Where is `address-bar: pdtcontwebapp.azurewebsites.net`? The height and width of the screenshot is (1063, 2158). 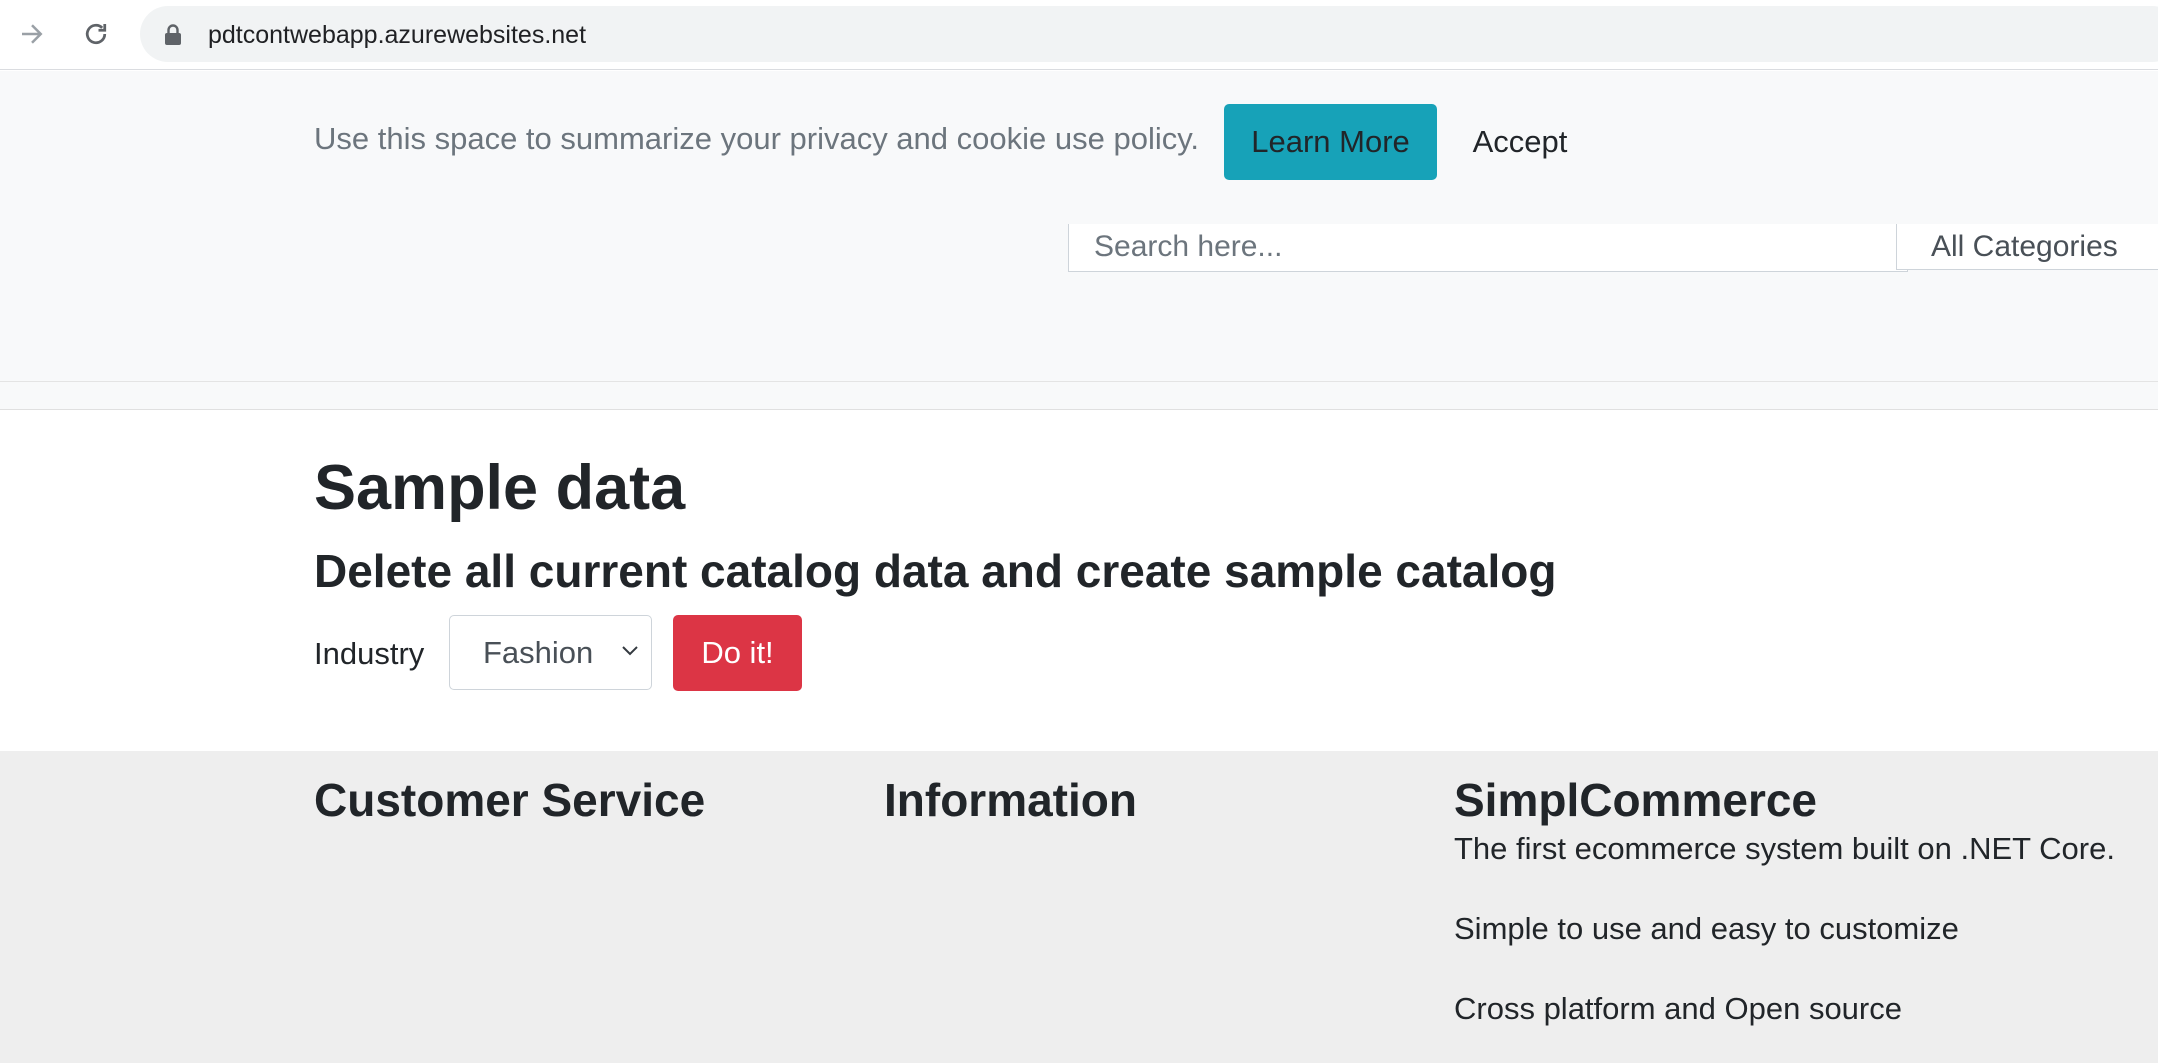
address-bar: pdtcontwebapp.azurewebsites.net is located at coordinates (1149, 34).